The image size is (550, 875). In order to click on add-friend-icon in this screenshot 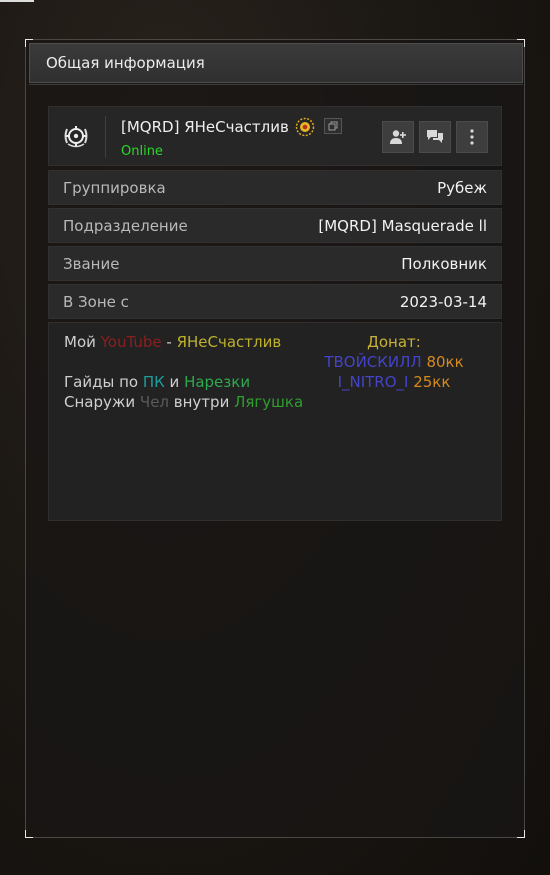, I will do `click(398, 137)`.